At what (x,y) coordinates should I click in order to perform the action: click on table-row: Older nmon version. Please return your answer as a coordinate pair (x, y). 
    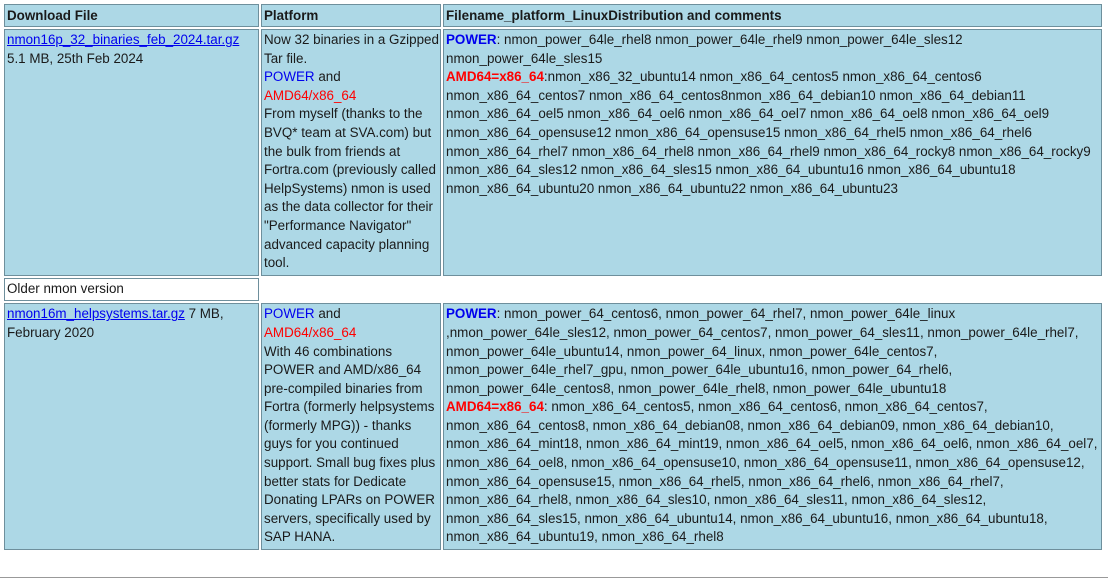
    Looking at the image, I should click on (553, 289).